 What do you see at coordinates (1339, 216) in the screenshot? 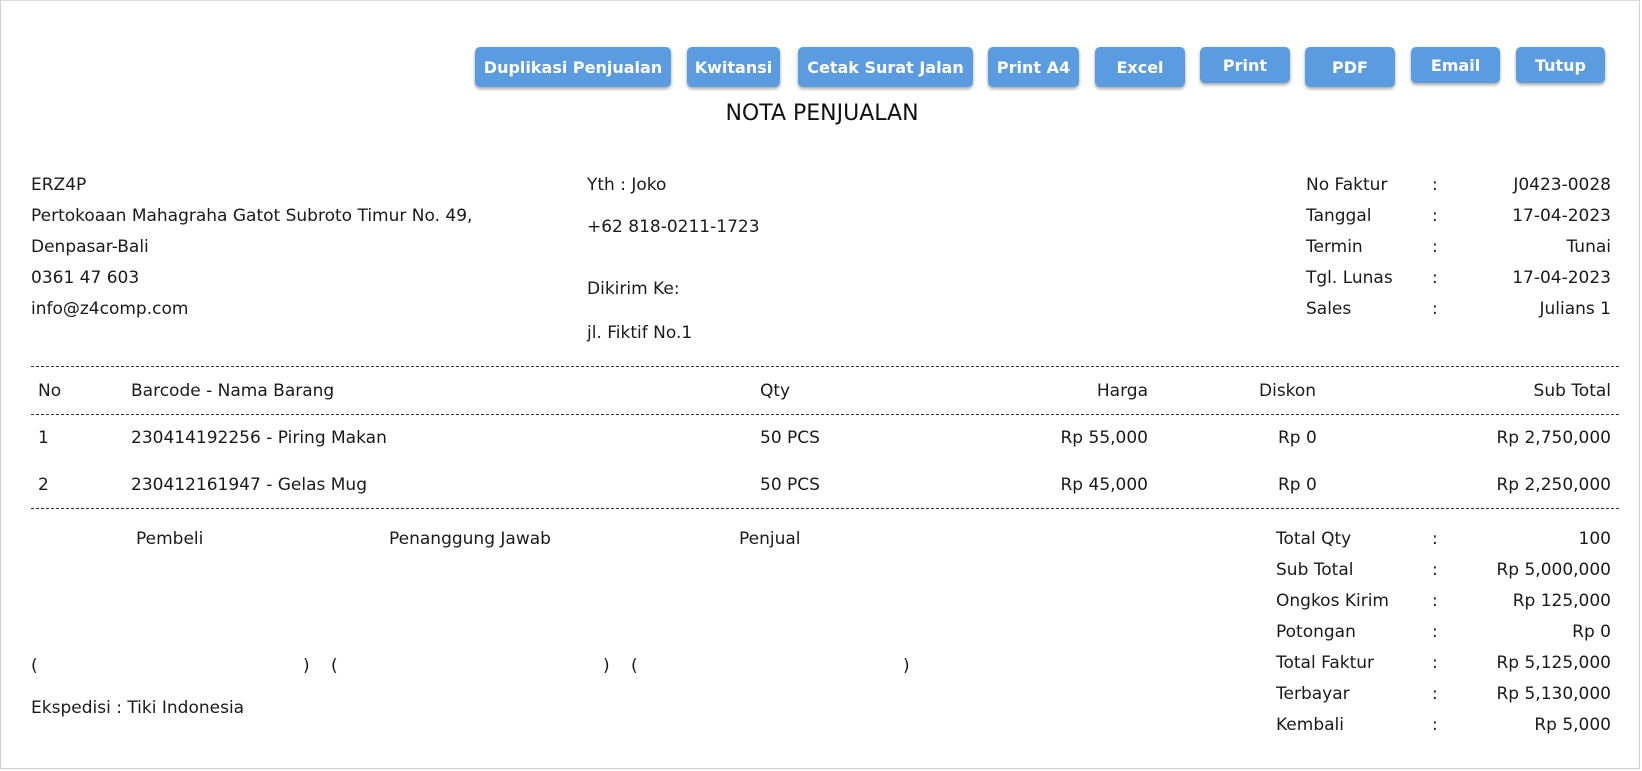
I see `meta-label: Tanggal` at bounding box center [1339, 216].